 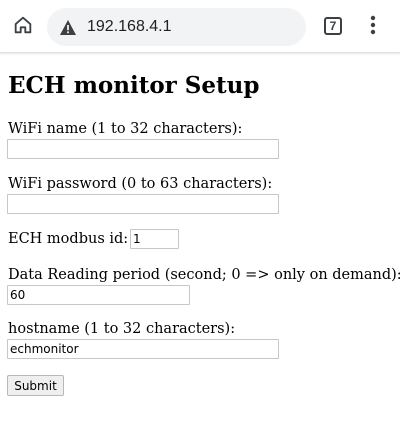 I want to click on modbus-id-input, so click(x=154, y=239).